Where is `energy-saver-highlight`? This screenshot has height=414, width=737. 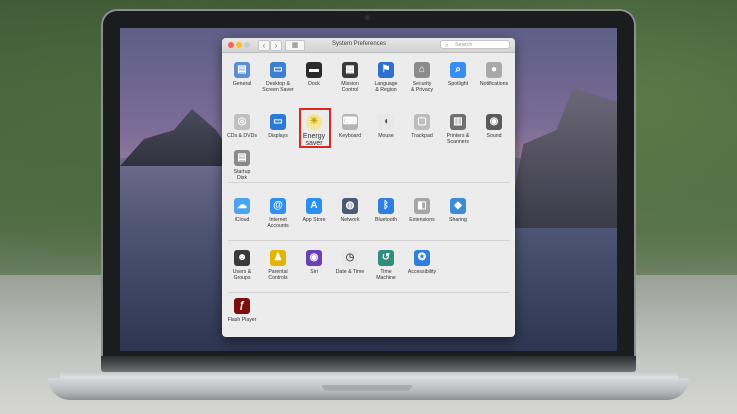 energy-saver-highlight is located at coordinates (315, 128).